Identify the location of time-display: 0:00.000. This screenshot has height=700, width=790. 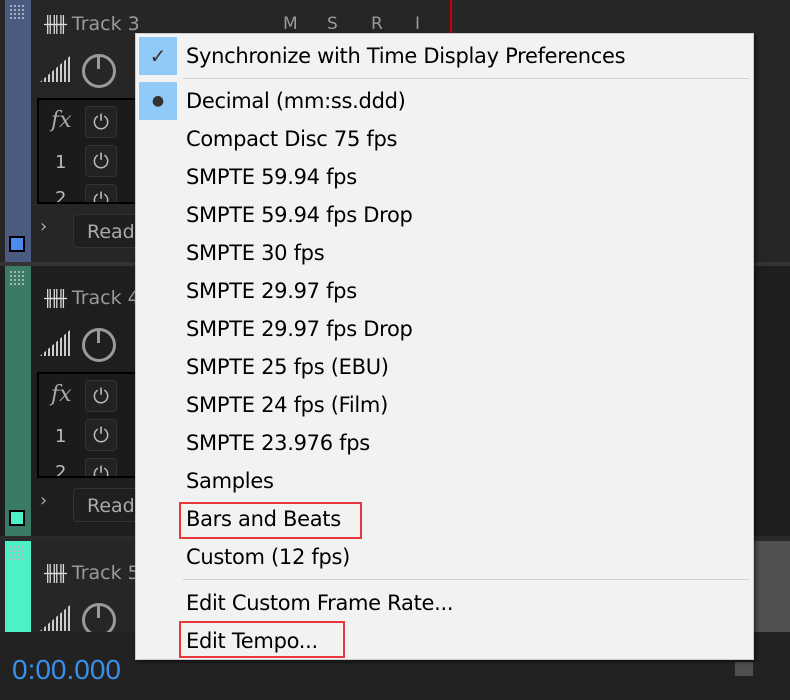
(66, 670).